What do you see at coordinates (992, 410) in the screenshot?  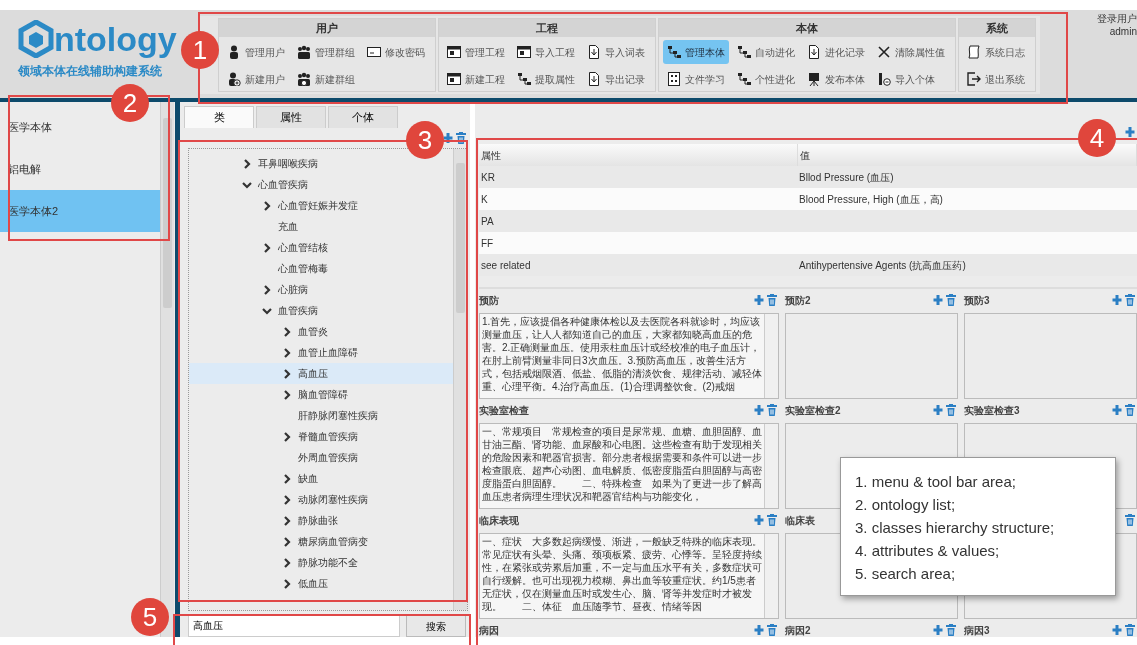 I see `panel-title: 实验室检查3` at bounding box center [992, 410].